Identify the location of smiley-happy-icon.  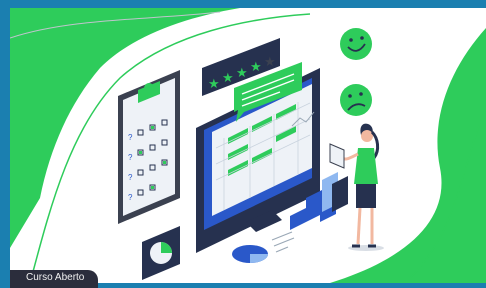
(356, 44).